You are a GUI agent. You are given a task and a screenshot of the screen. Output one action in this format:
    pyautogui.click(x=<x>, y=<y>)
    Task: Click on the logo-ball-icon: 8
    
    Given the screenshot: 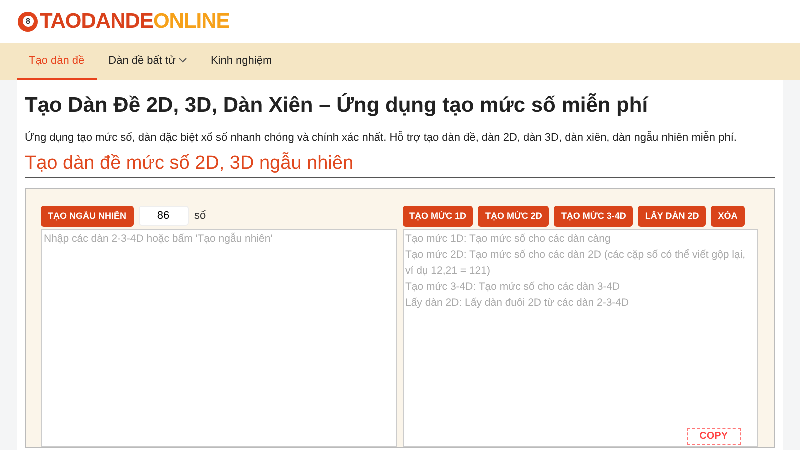 What is the action you would take?
    pyautogui.click(x=28, y=22)
    